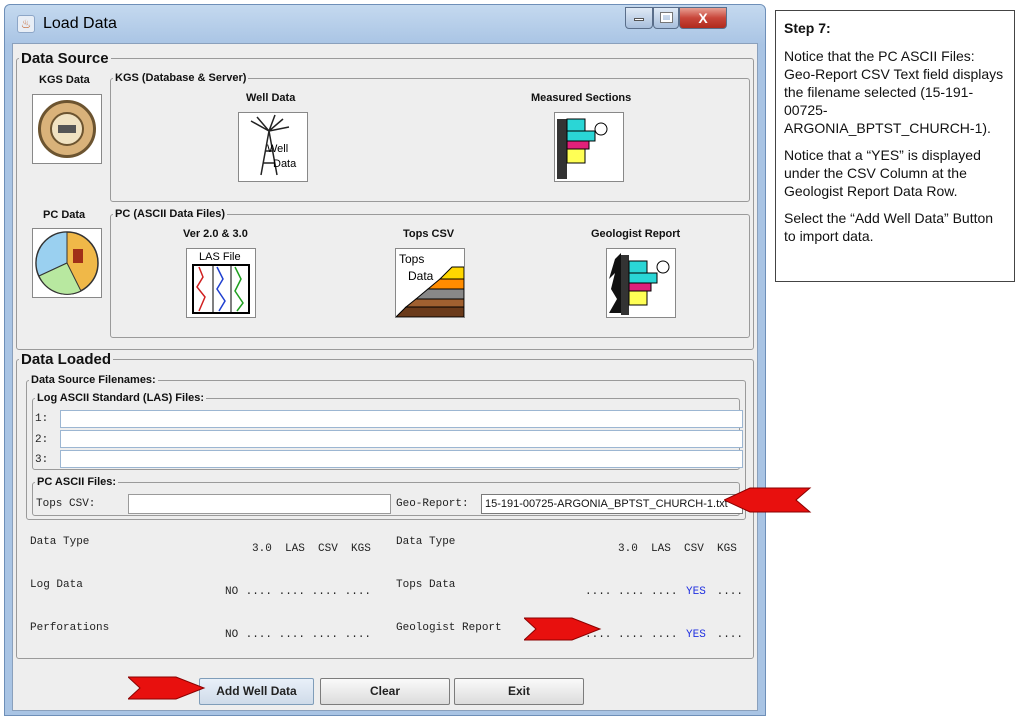  I want to click on right-column-headers: 3.0 LAS CSV KGS, so click(677, 549).